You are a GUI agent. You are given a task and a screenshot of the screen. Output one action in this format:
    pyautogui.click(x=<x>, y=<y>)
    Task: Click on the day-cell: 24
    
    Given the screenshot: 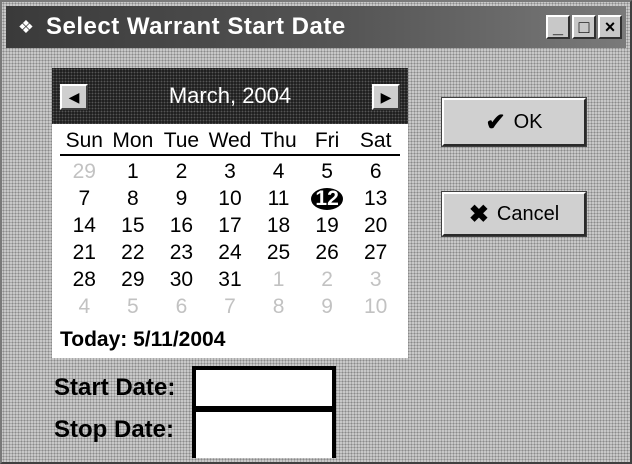 What is the action you would take?
    pyautogui.click(x=230, y=252)
    